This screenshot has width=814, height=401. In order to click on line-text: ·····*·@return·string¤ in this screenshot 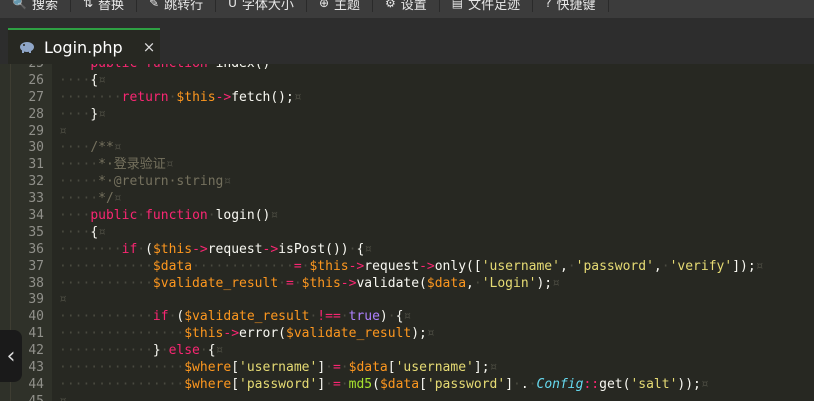, I will do `click(145, 182)`.